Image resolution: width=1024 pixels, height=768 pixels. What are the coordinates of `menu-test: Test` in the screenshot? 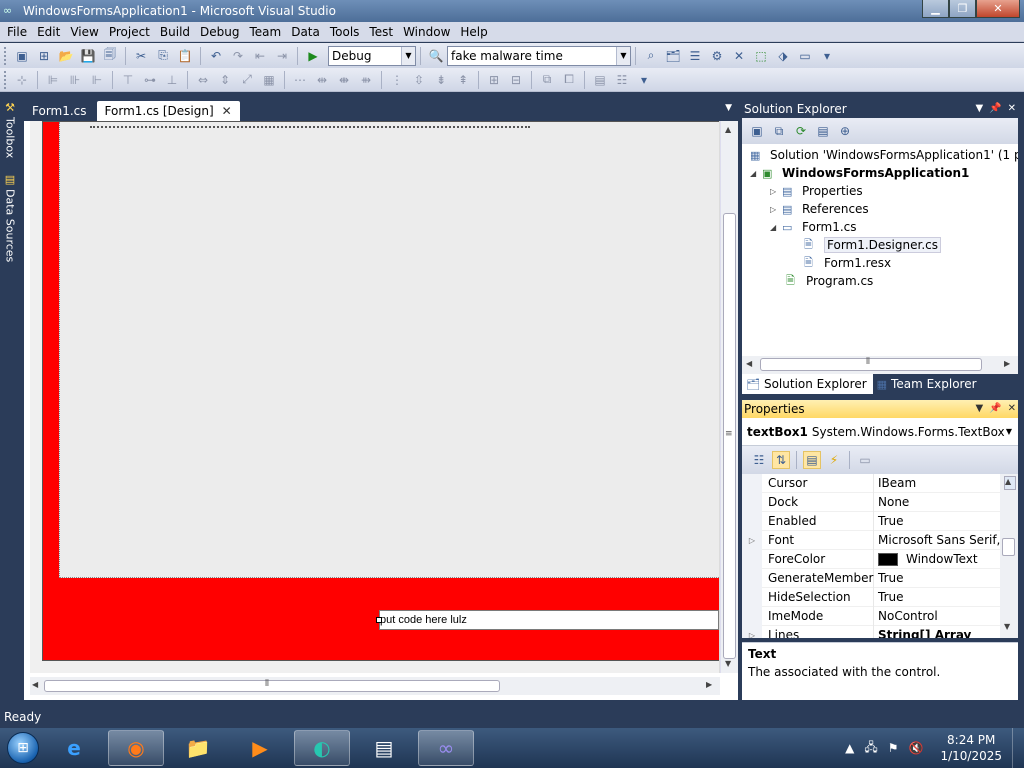 It's located at (381, 32).